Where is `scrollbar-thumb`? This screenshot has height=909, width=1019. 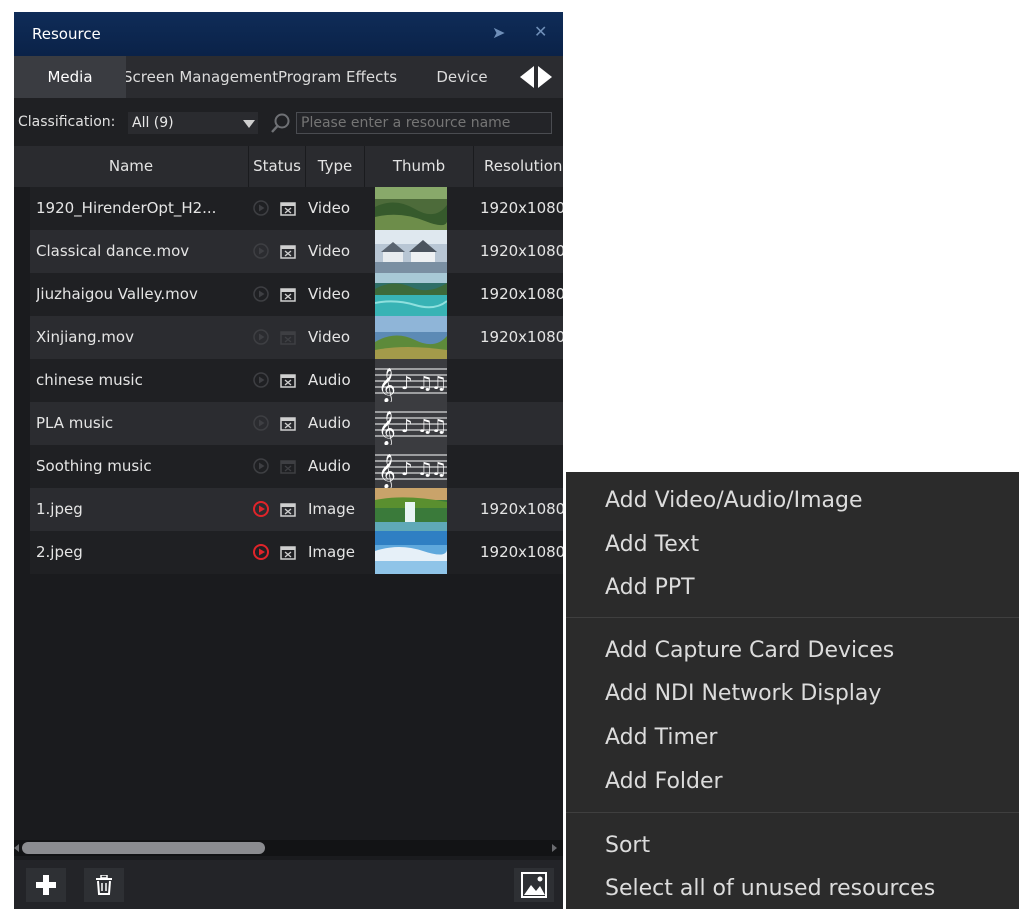 scrollbar-thumb is located at coordinates (143, 848).